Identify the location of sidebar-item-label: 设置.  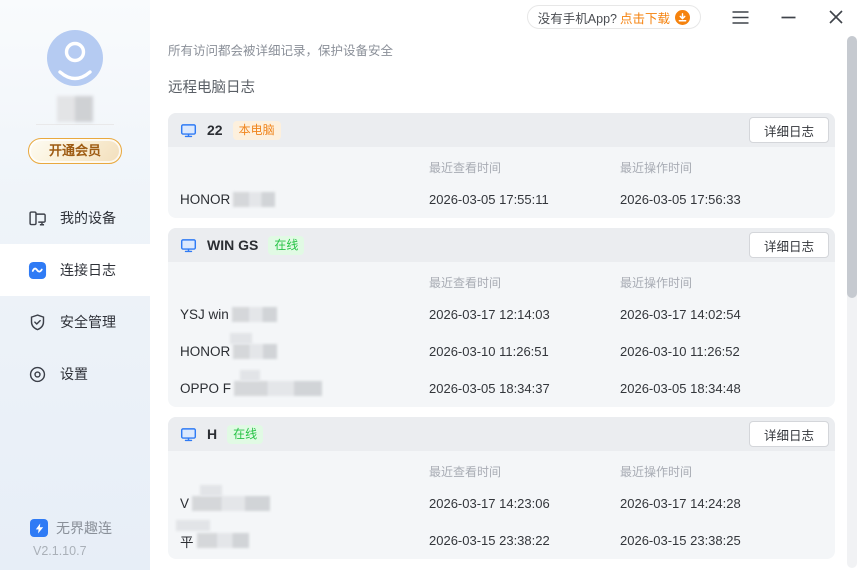
(74, 374).